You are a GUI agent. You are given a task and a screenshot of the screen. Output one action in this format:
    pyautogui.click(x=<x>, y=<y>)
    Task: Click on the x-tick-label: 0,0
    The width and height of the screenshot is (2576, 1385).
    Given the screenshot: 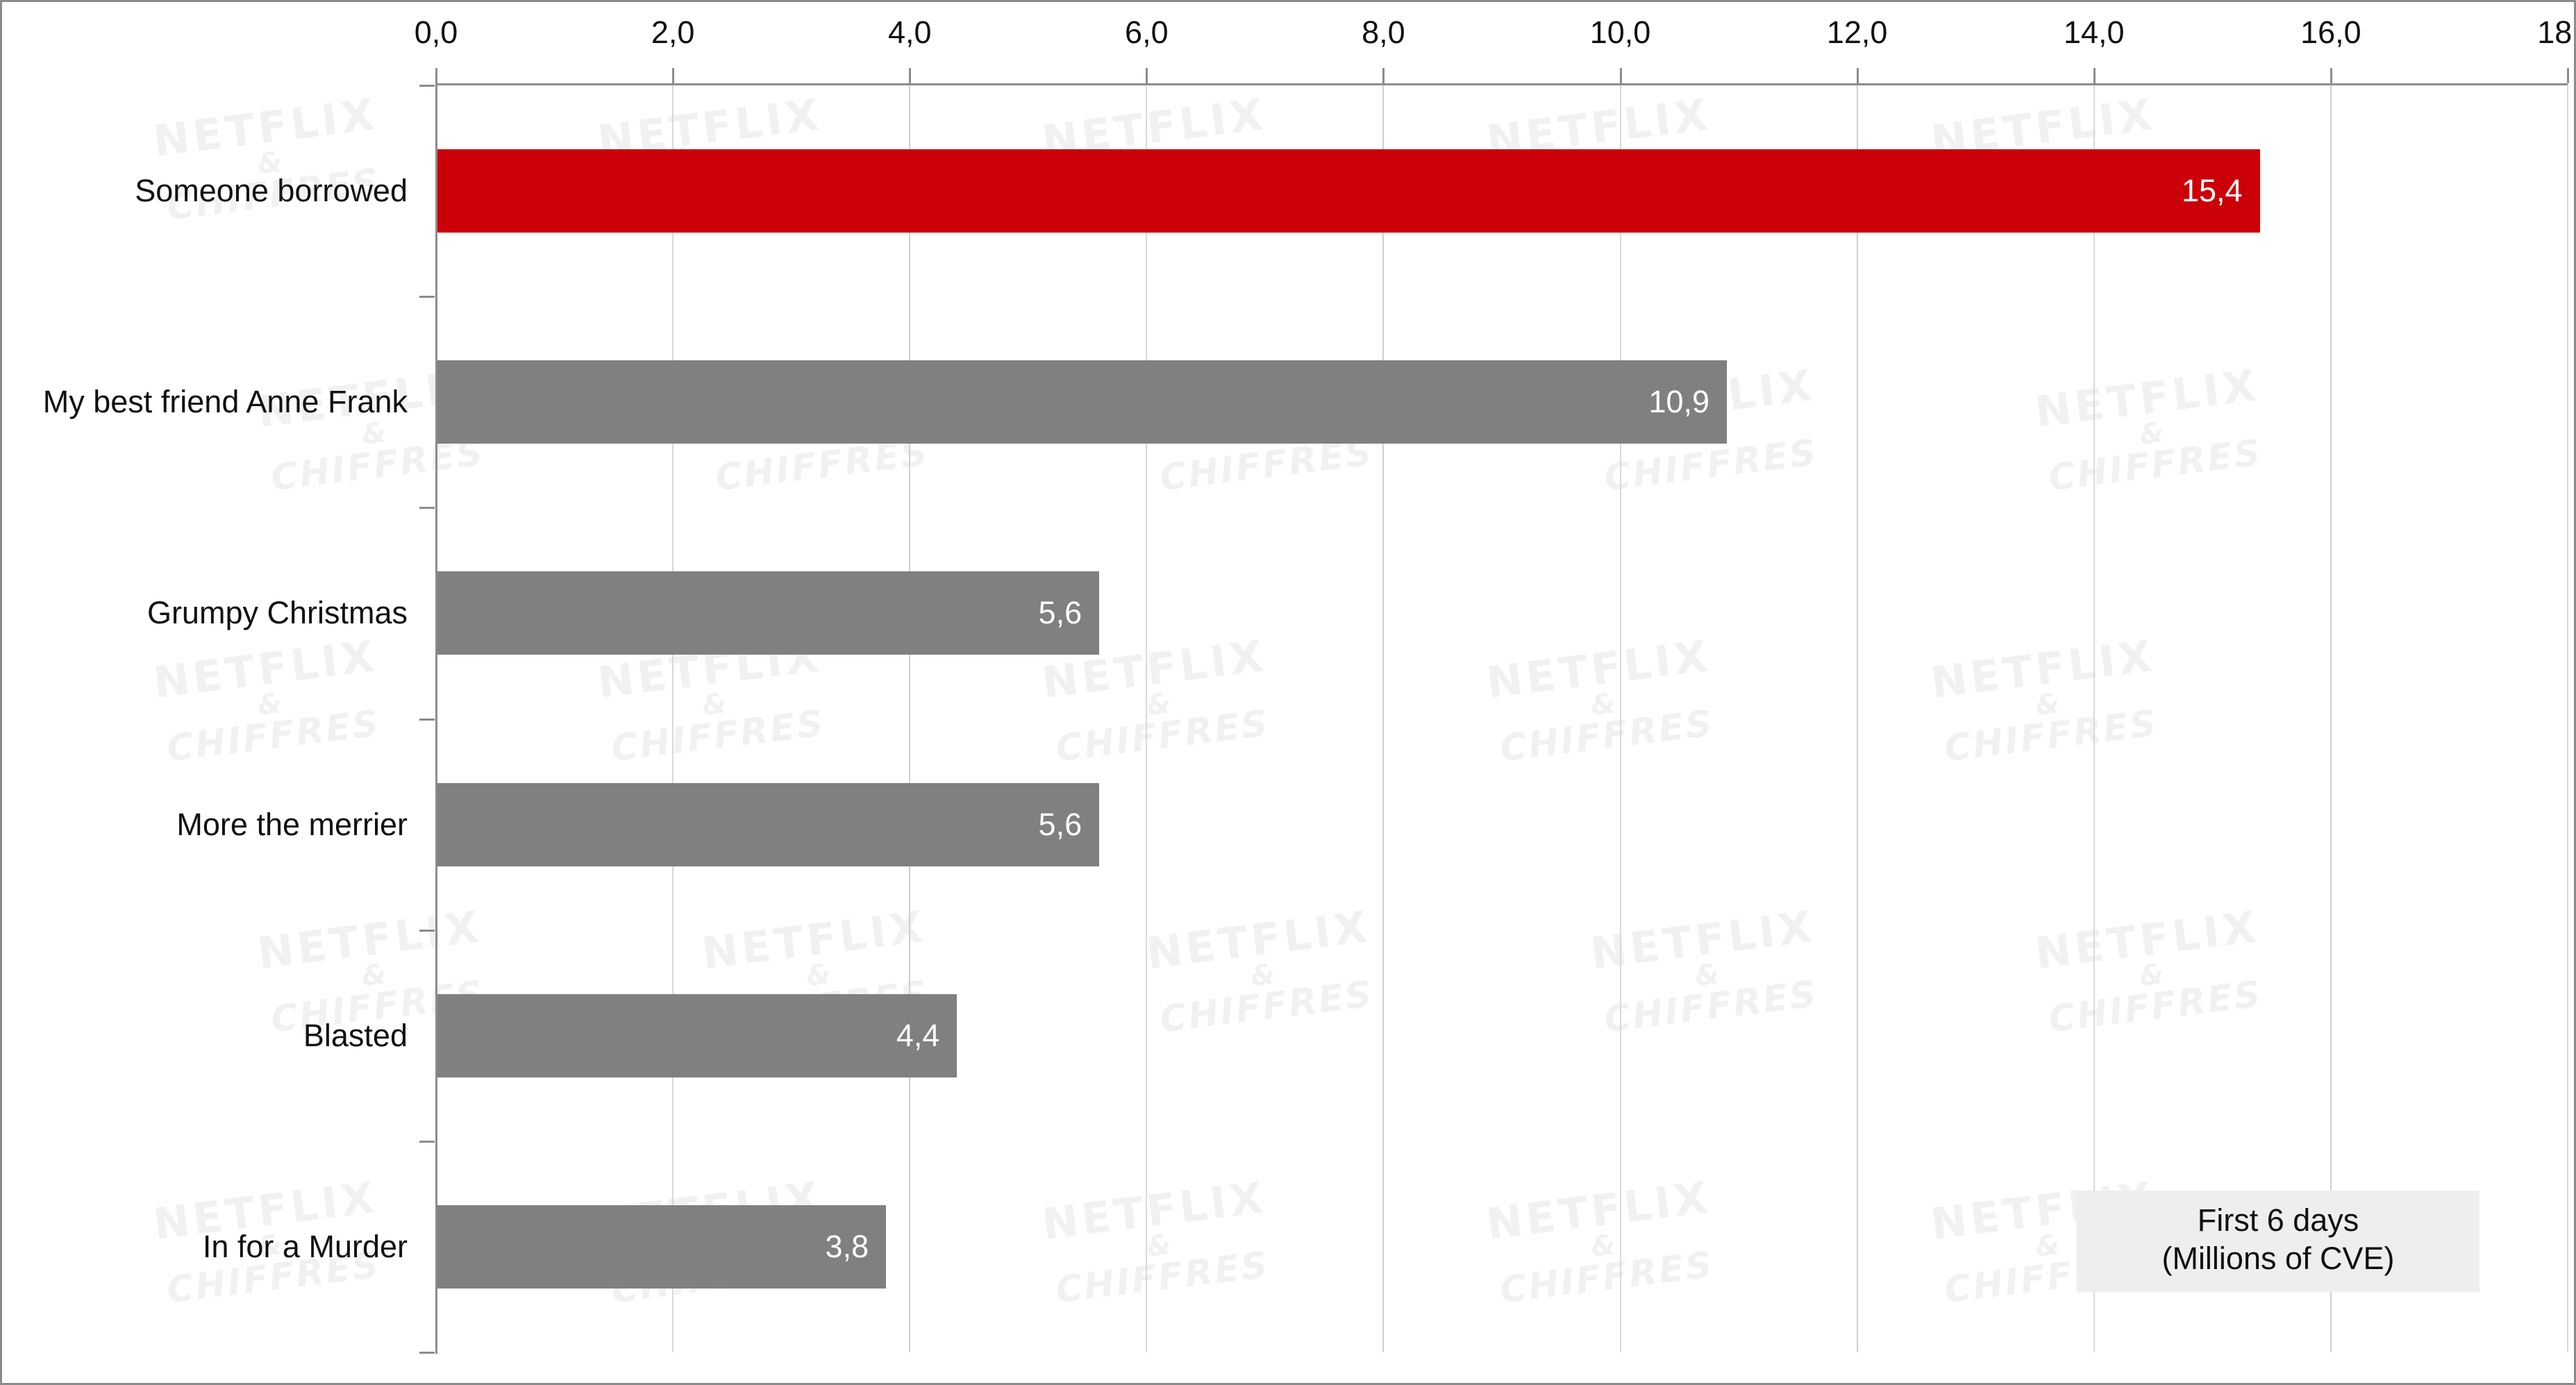 What is the action you would take?
    pyautogui.click(x=436, y=33)
    